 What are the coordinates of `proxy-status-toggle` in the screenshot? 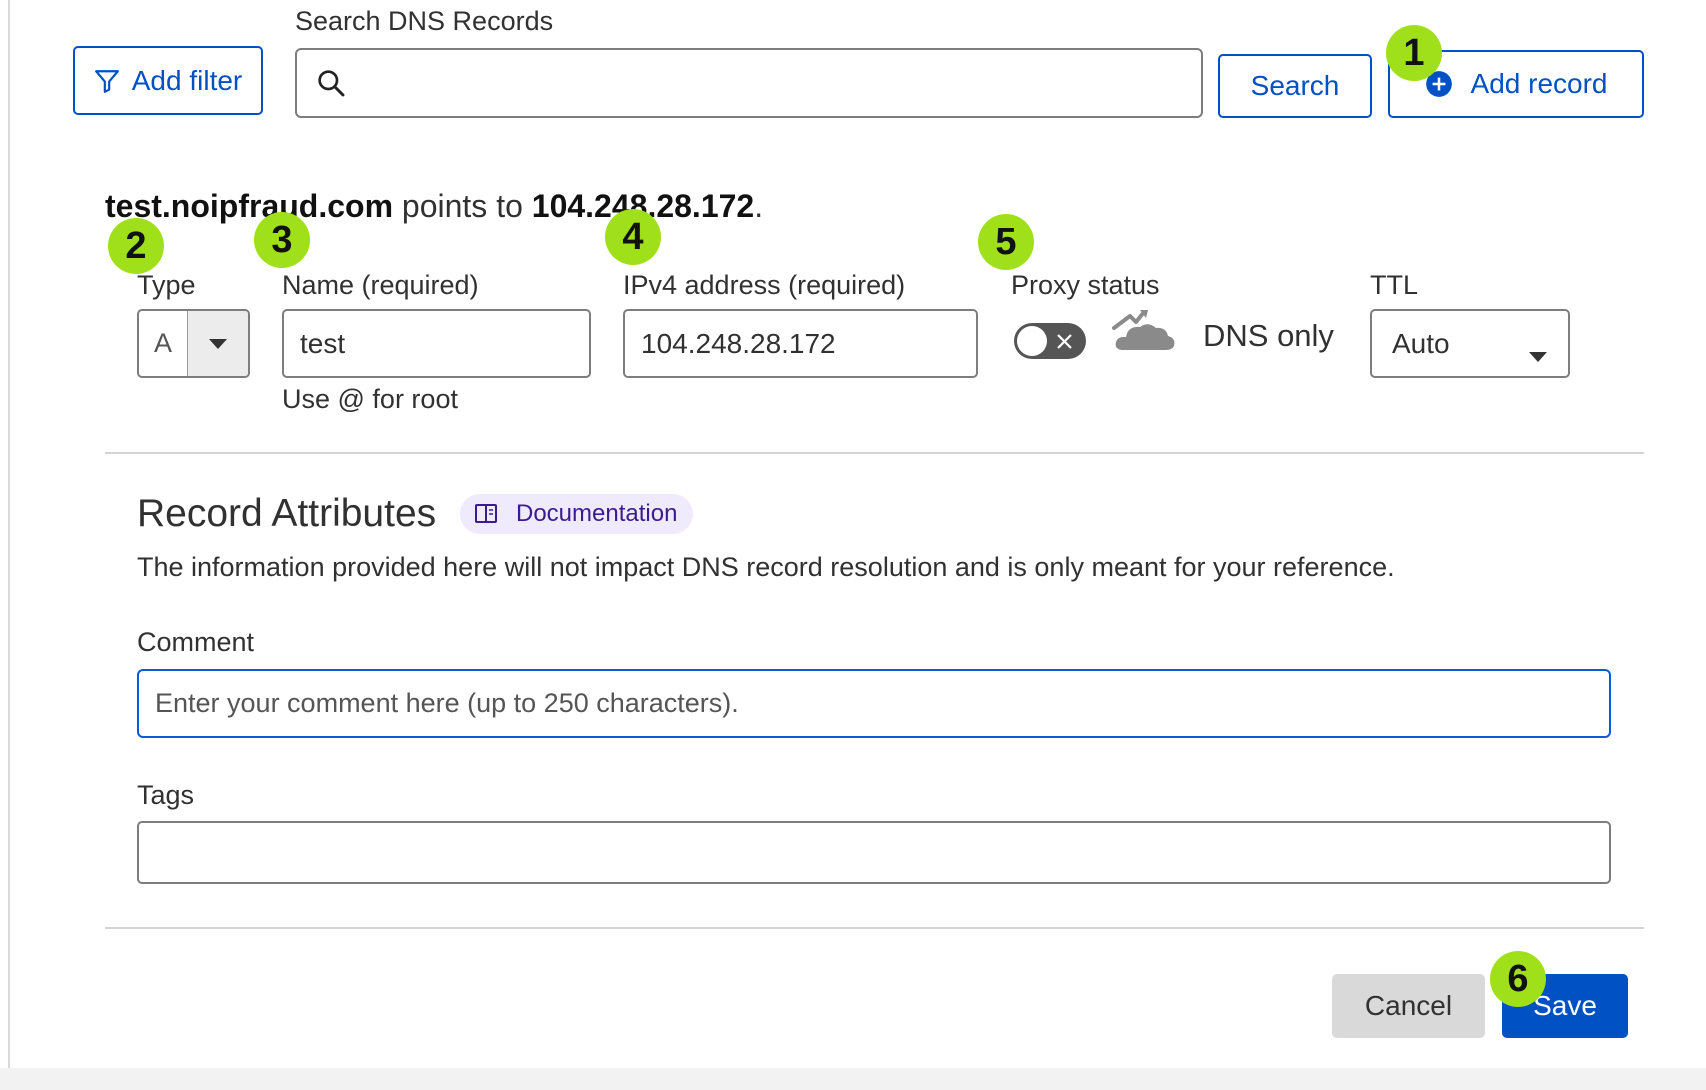 It's located at (1050, 341).